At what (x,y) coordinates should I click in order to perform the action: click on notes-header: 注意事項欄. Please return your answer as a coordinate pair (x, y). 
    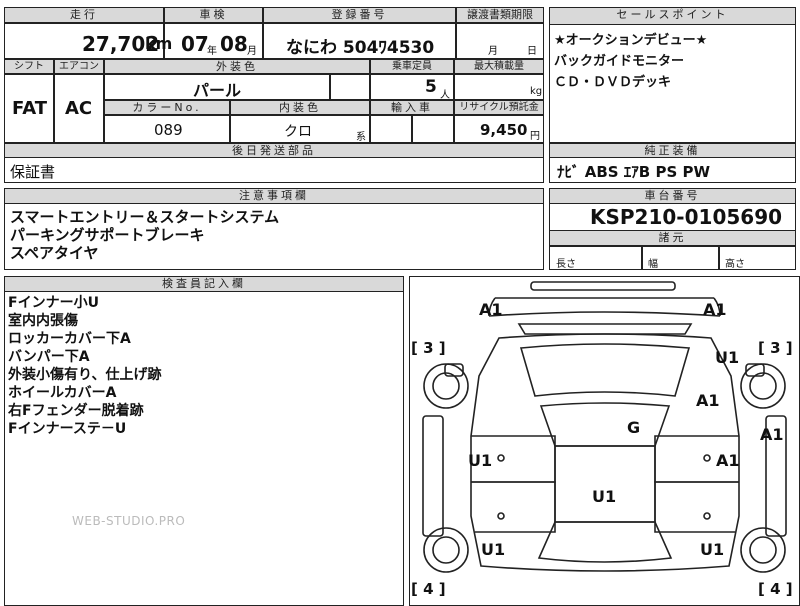
    Looking at the image, I should click on (274, 196).